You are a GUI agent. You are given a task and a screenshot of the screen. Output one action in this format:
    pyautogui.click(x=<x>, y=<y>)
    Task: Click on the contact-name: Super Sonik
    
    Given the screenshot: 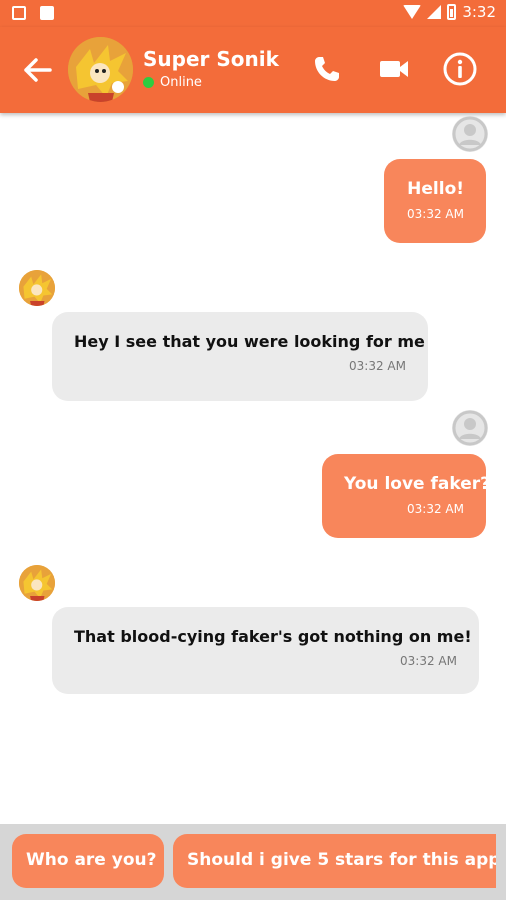 What is the action you would take?
    pyautogui.click(x=211, y=59)
    